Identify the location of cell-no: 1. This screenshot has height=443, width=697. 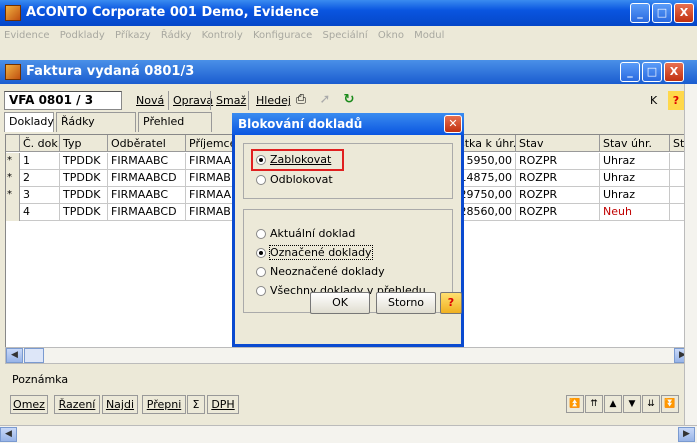
(40, 161).